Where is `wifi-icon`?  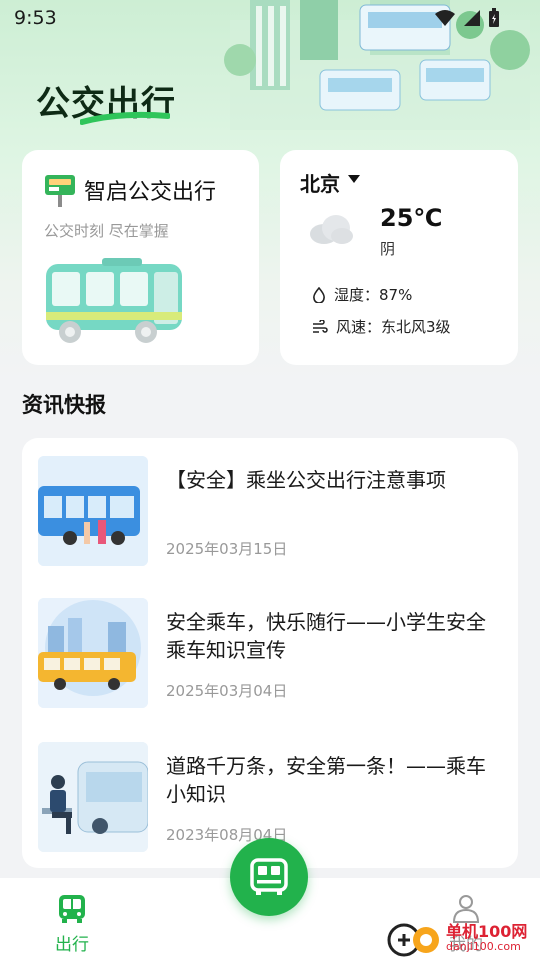 wifi-icon is located at coordinates (445, 18).